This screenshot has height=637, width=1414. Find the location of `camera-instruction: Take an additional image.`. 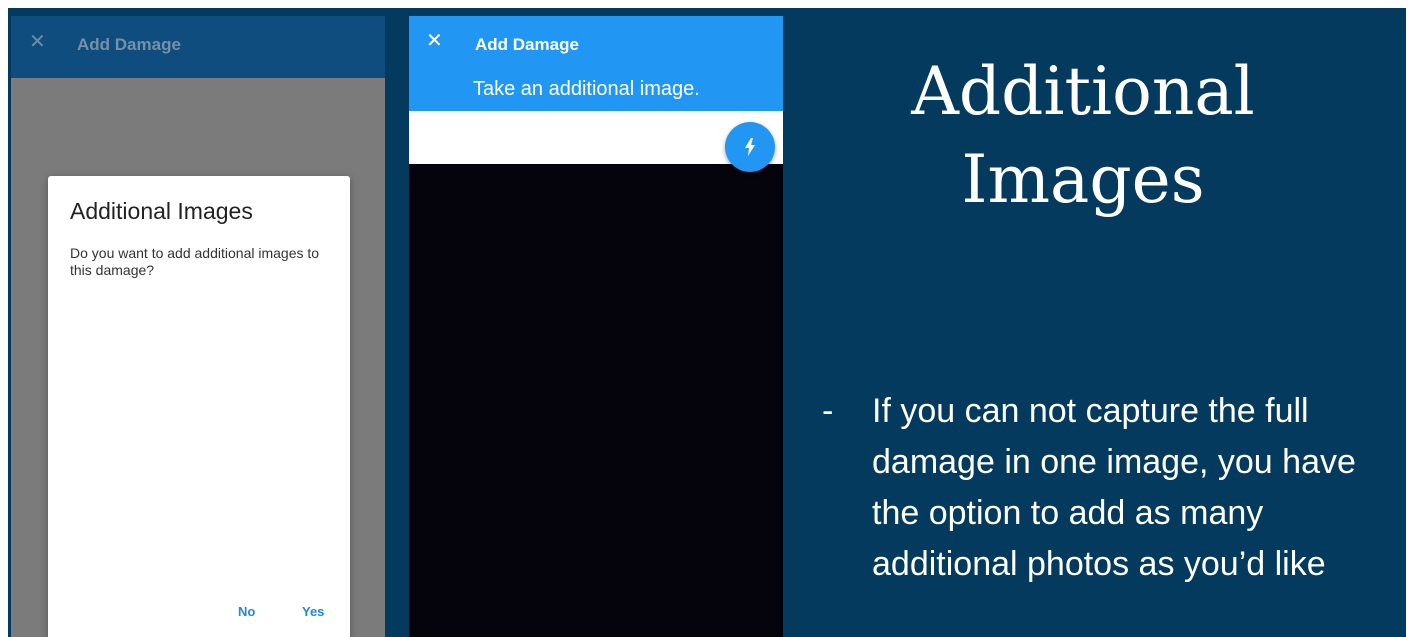

camera-instruction: Take an additional image. is located at coordinates (586, 89).